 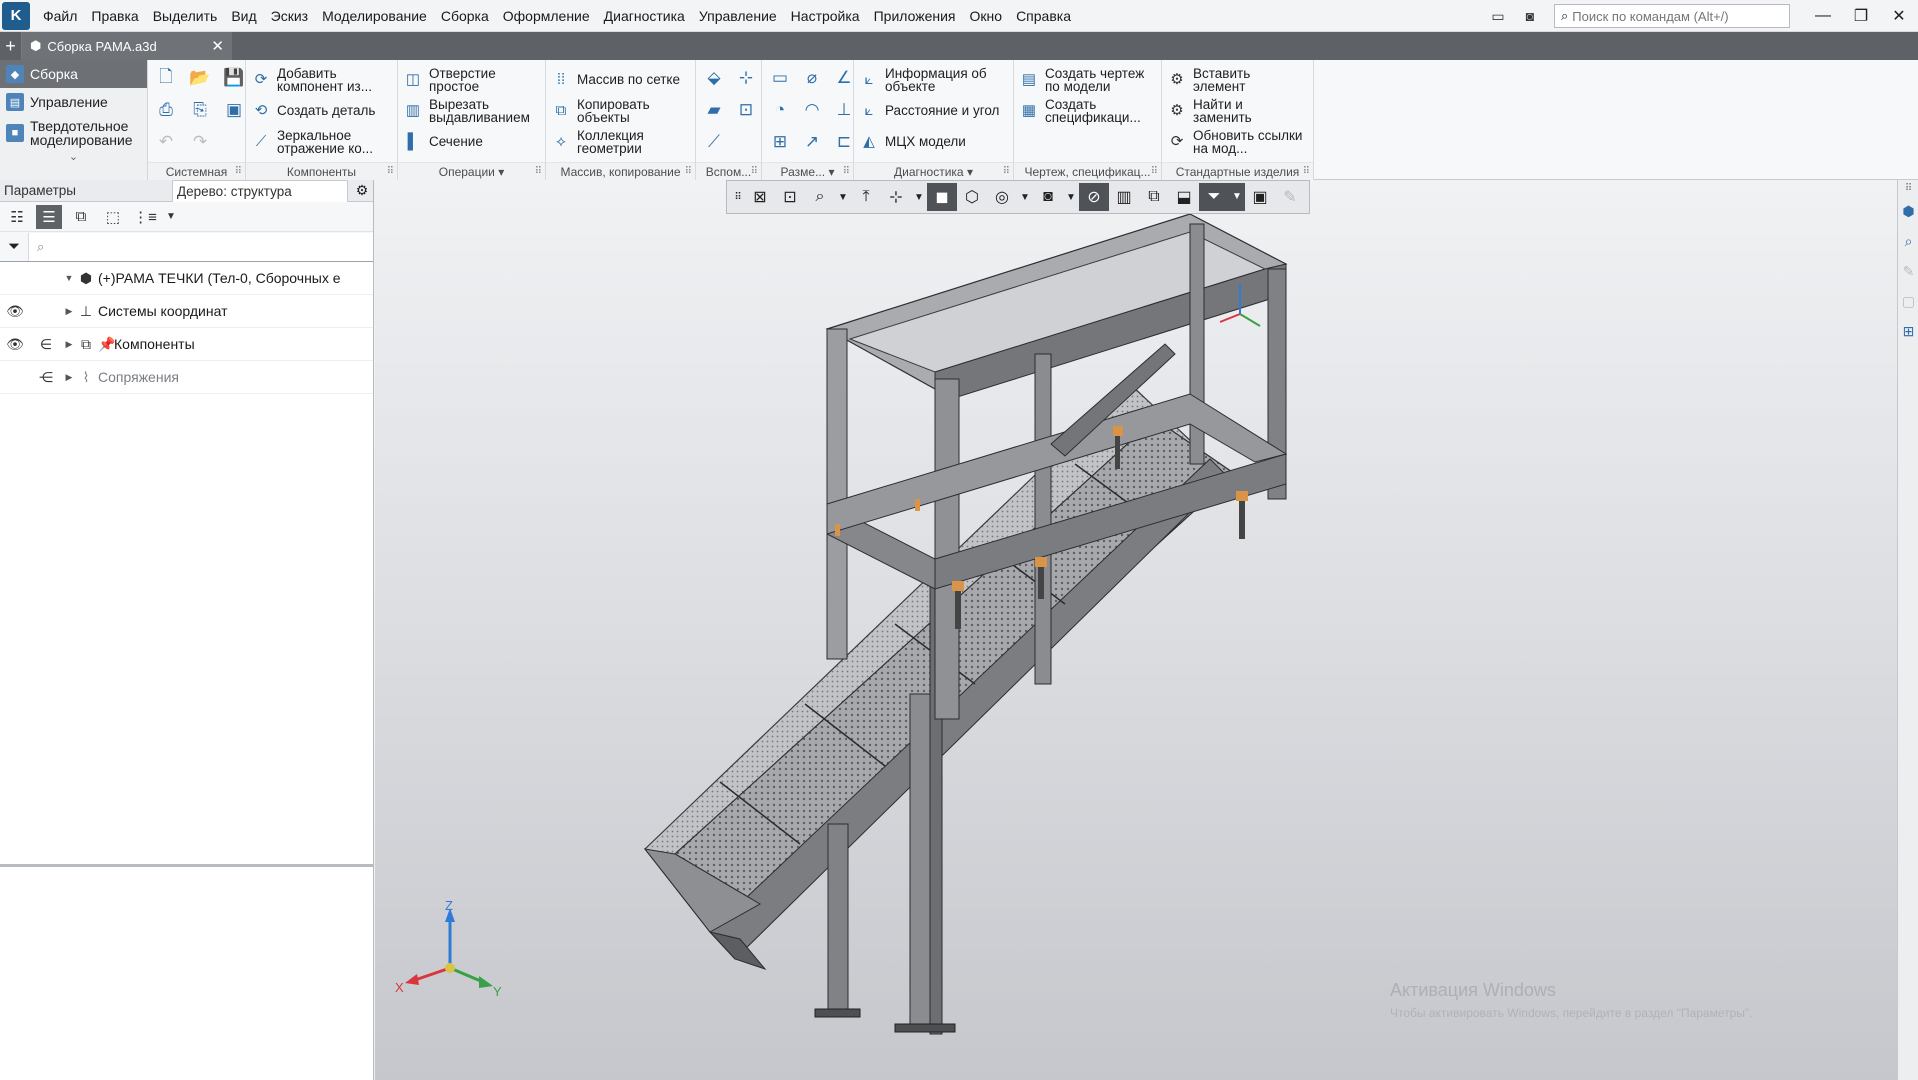 I want to click on tab-structure-tree: Дерево: структура, so click(x=260, y=191).